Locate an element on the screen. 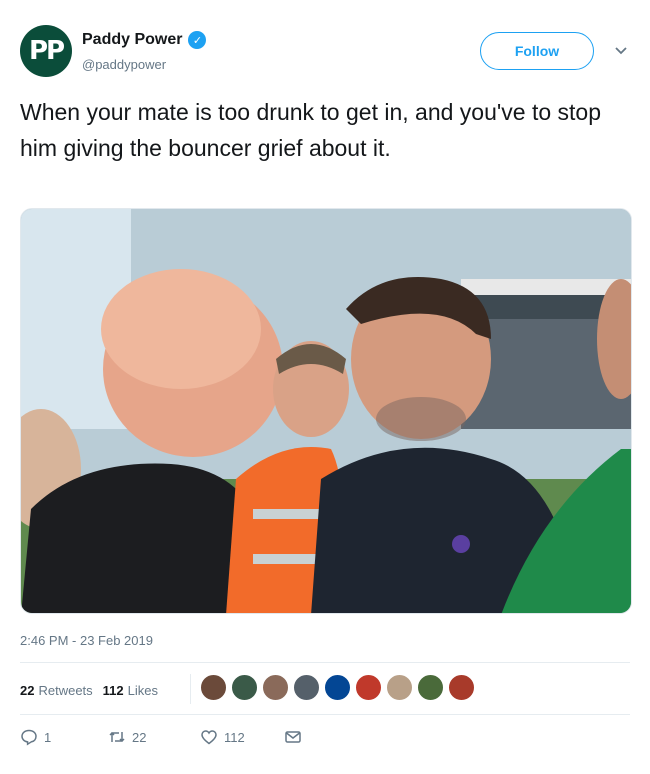 The image size is (650, 774). retweet-icon is located at coordinates (117, 737).